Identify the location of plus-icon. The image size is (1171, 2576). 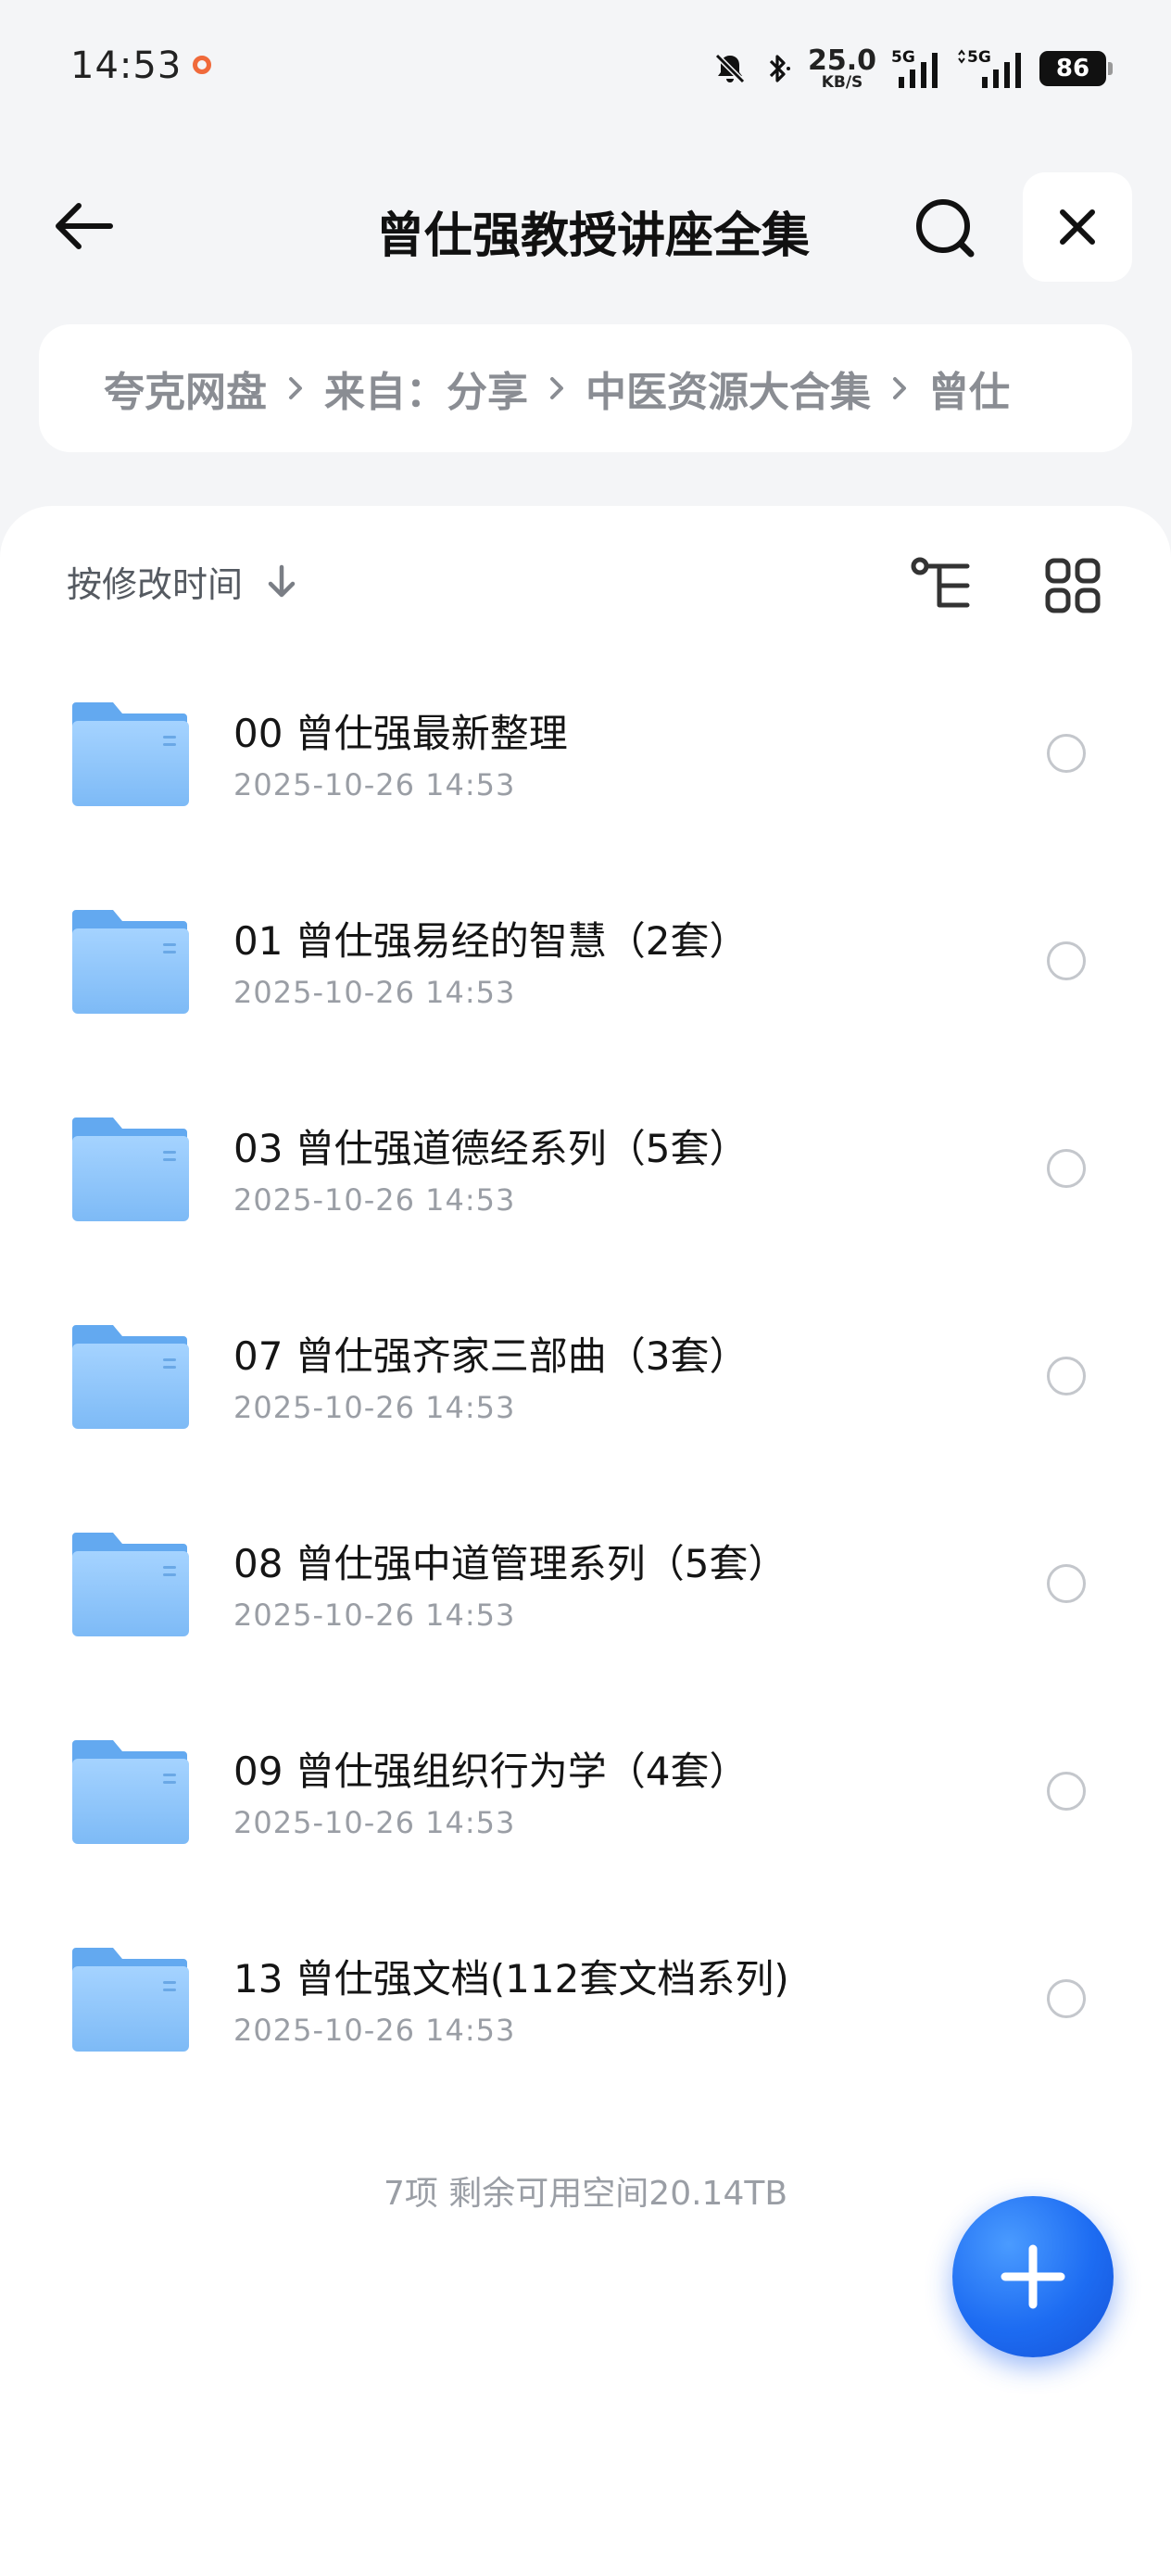
(1033, 2276).